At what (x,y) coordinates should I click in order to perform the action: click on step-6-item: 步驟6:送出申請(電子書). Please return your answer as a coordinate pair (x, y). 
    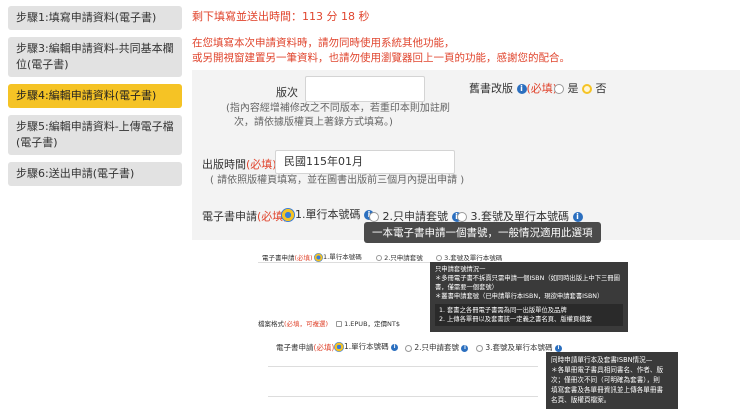
    Looking at the image, I should click on (95, 174).